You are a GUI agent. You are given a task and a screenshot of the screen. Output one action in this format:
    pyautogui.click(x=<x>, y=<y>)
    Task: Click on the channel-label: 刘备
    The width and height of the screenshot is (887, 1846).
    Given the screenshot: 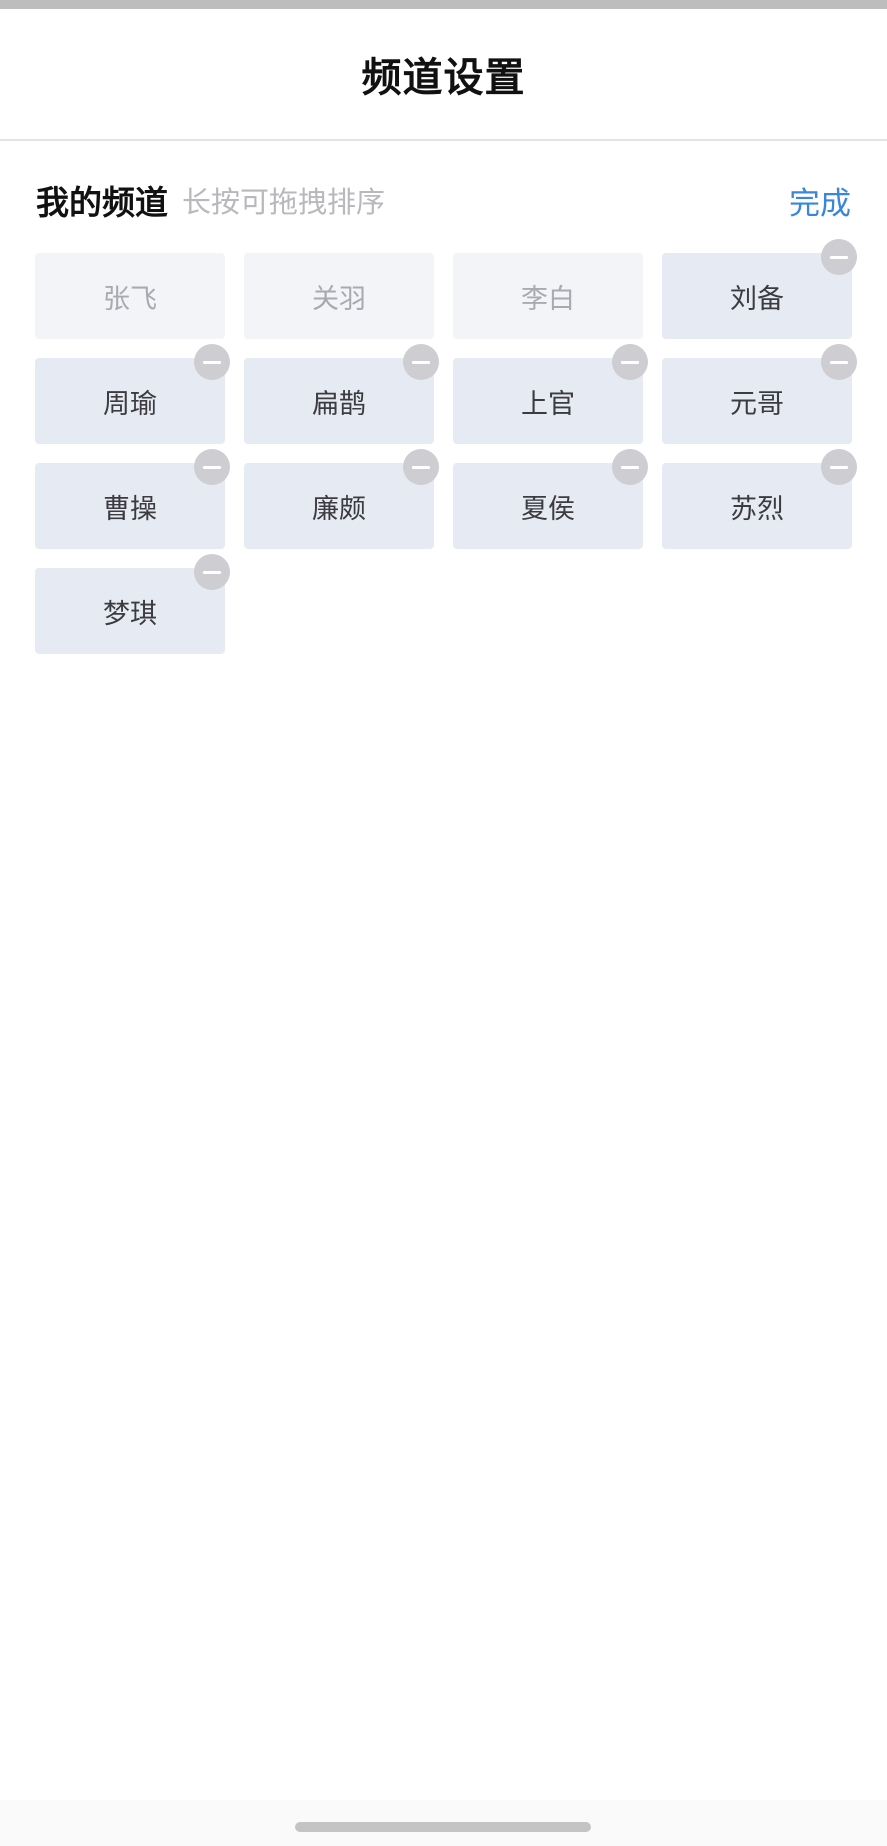 What is the action you would take?
    pyautogui.click(x=757, y=299)
    